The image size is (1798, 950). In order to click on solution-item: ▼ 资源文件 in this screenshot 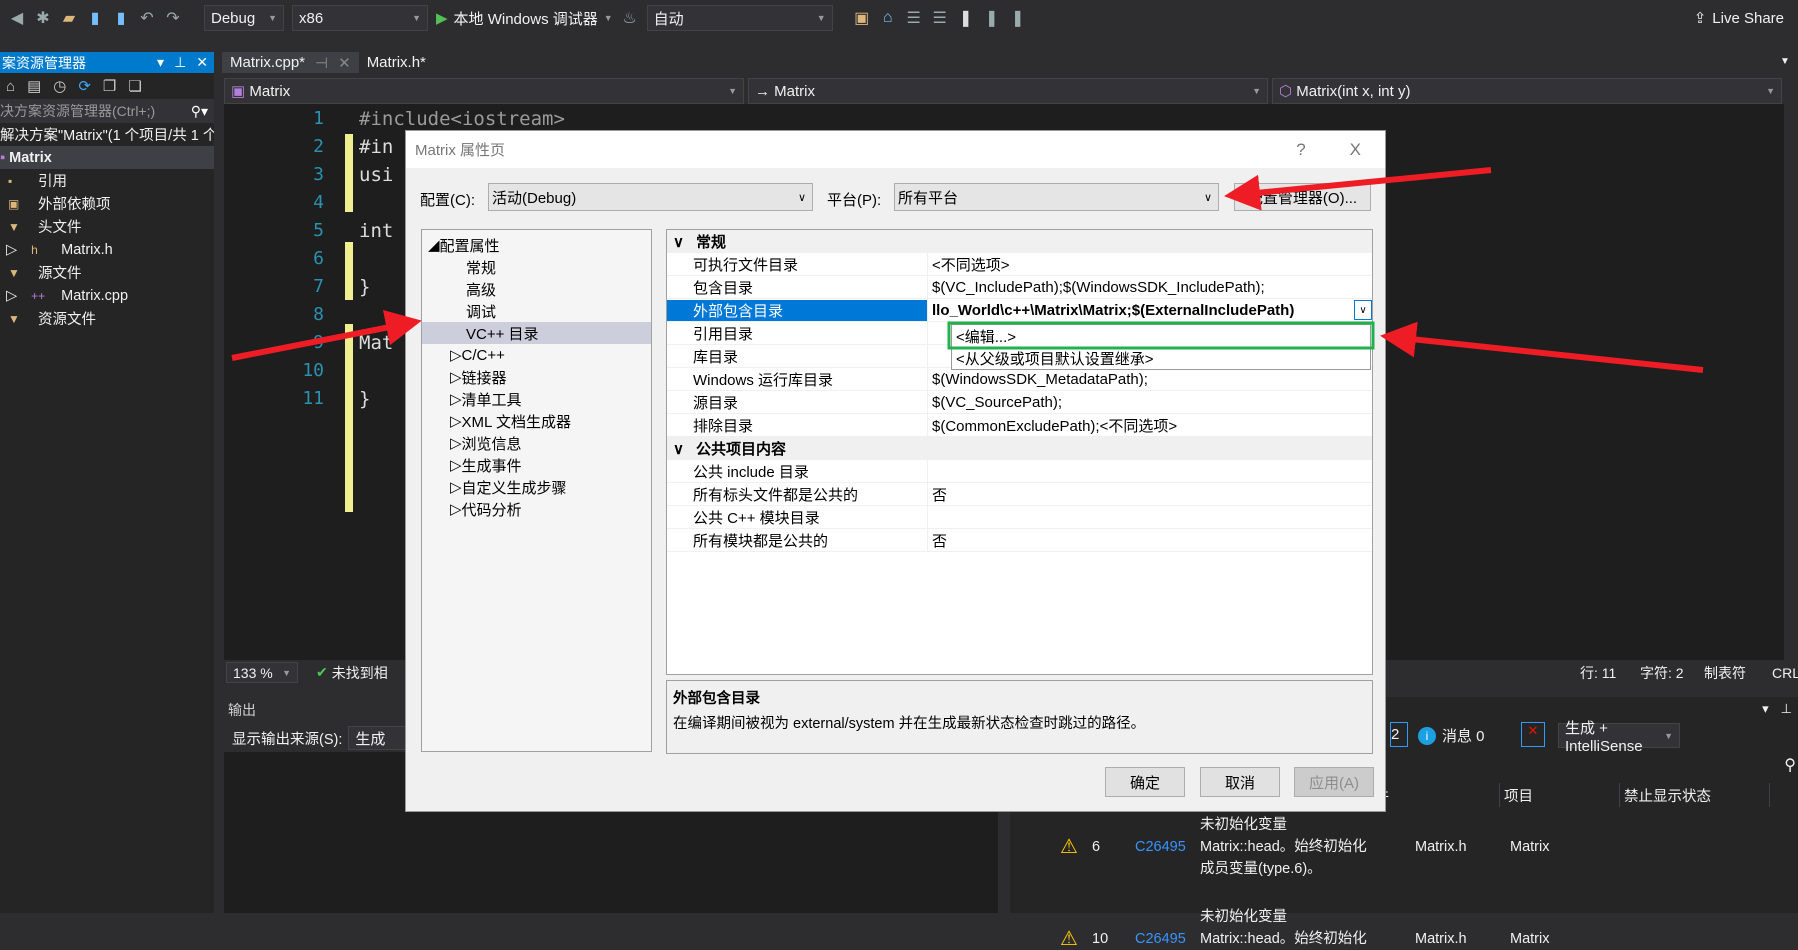, I will do `click(107, 318)`.